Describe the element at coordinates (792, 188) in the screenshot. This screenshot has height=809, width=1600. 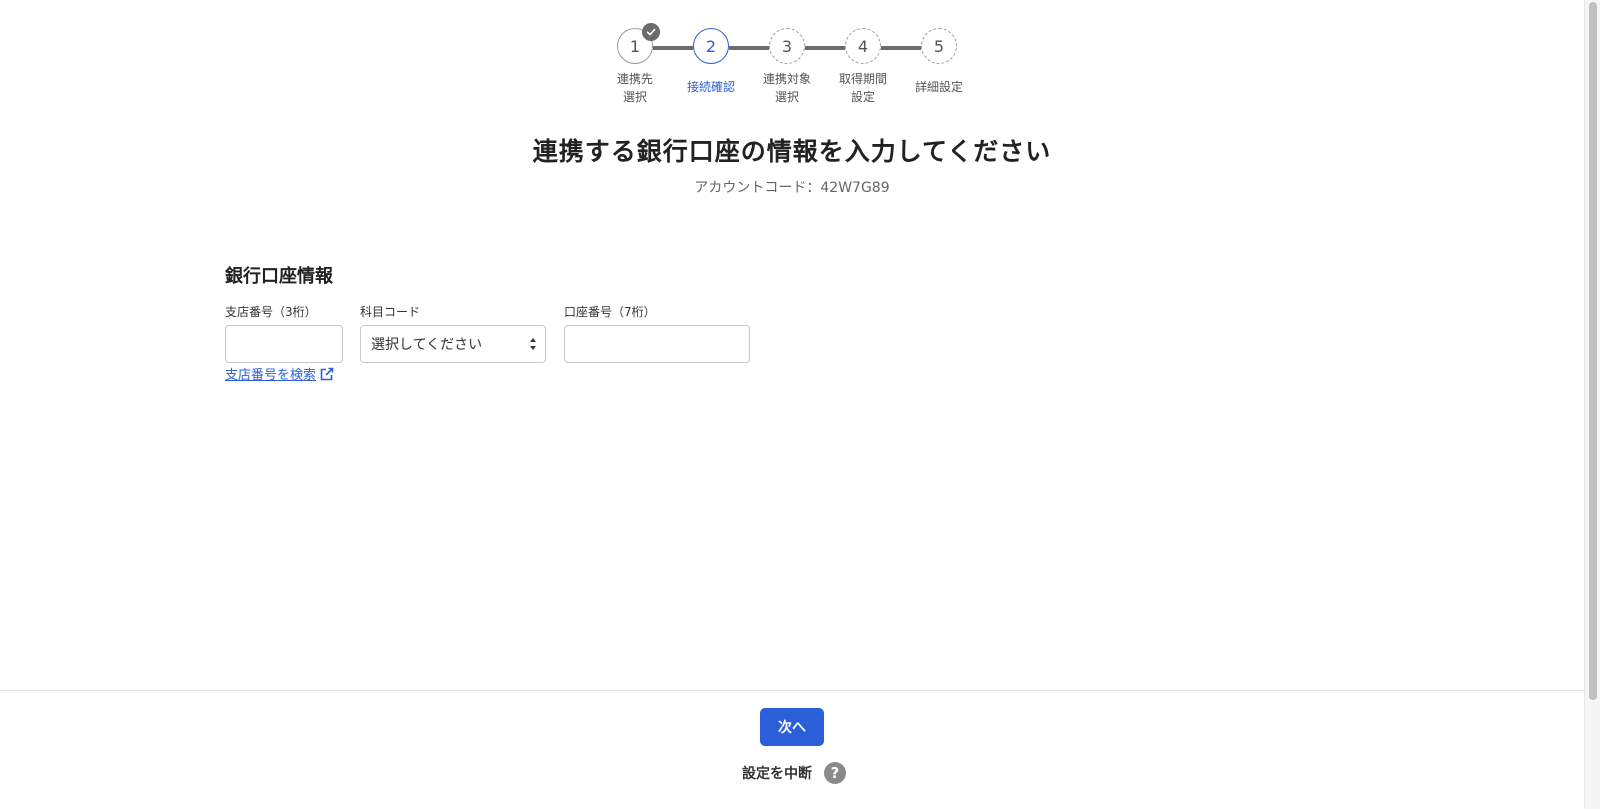
I see `account-code: アカウントコード：42W7G89` at that location.